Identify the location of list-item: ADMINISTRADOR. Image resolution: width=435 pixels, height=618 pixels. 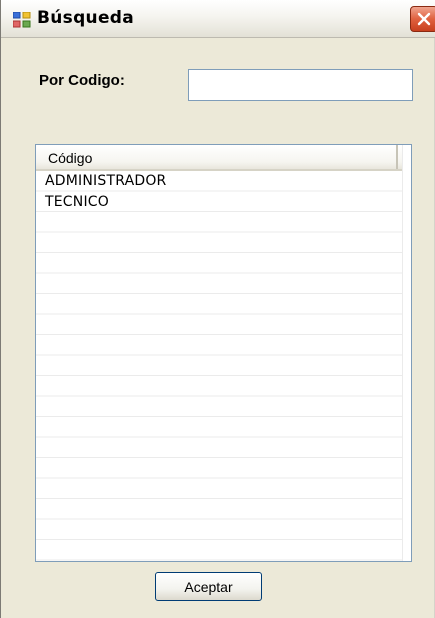
(219, 181).